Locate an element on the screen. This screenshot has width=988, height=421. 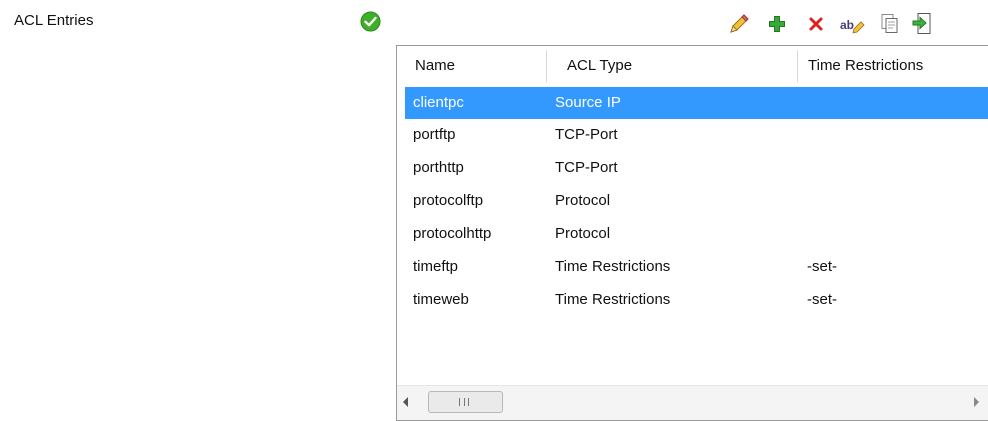
copy-document-icon is located at coordinates (890, 24).